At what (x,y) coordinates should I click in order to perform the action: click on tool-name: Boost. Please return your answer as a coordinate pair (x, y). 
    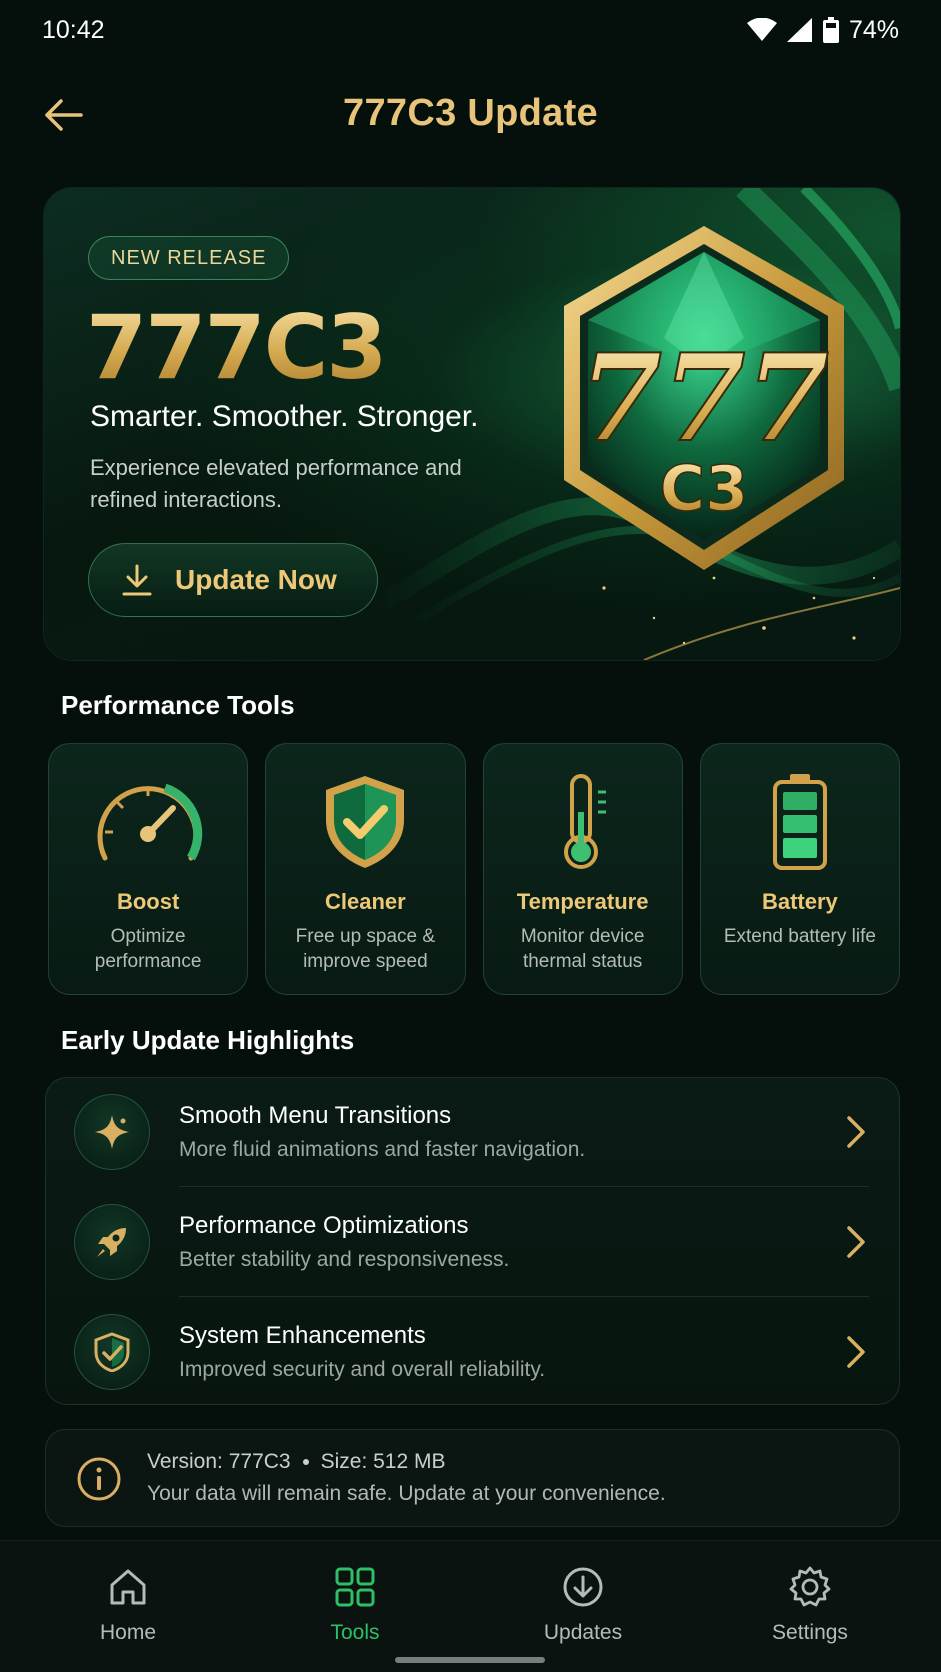
    Looking at the image, I should click on (148, 901).